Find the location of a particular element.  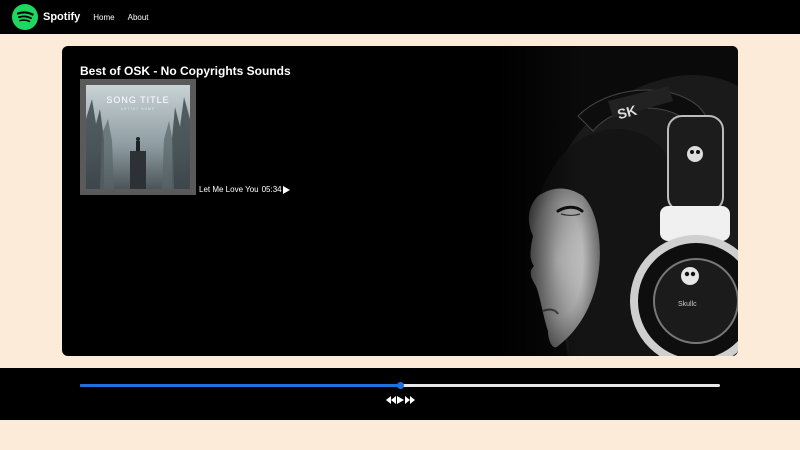

player-bar is located at coordinates (400, 394).